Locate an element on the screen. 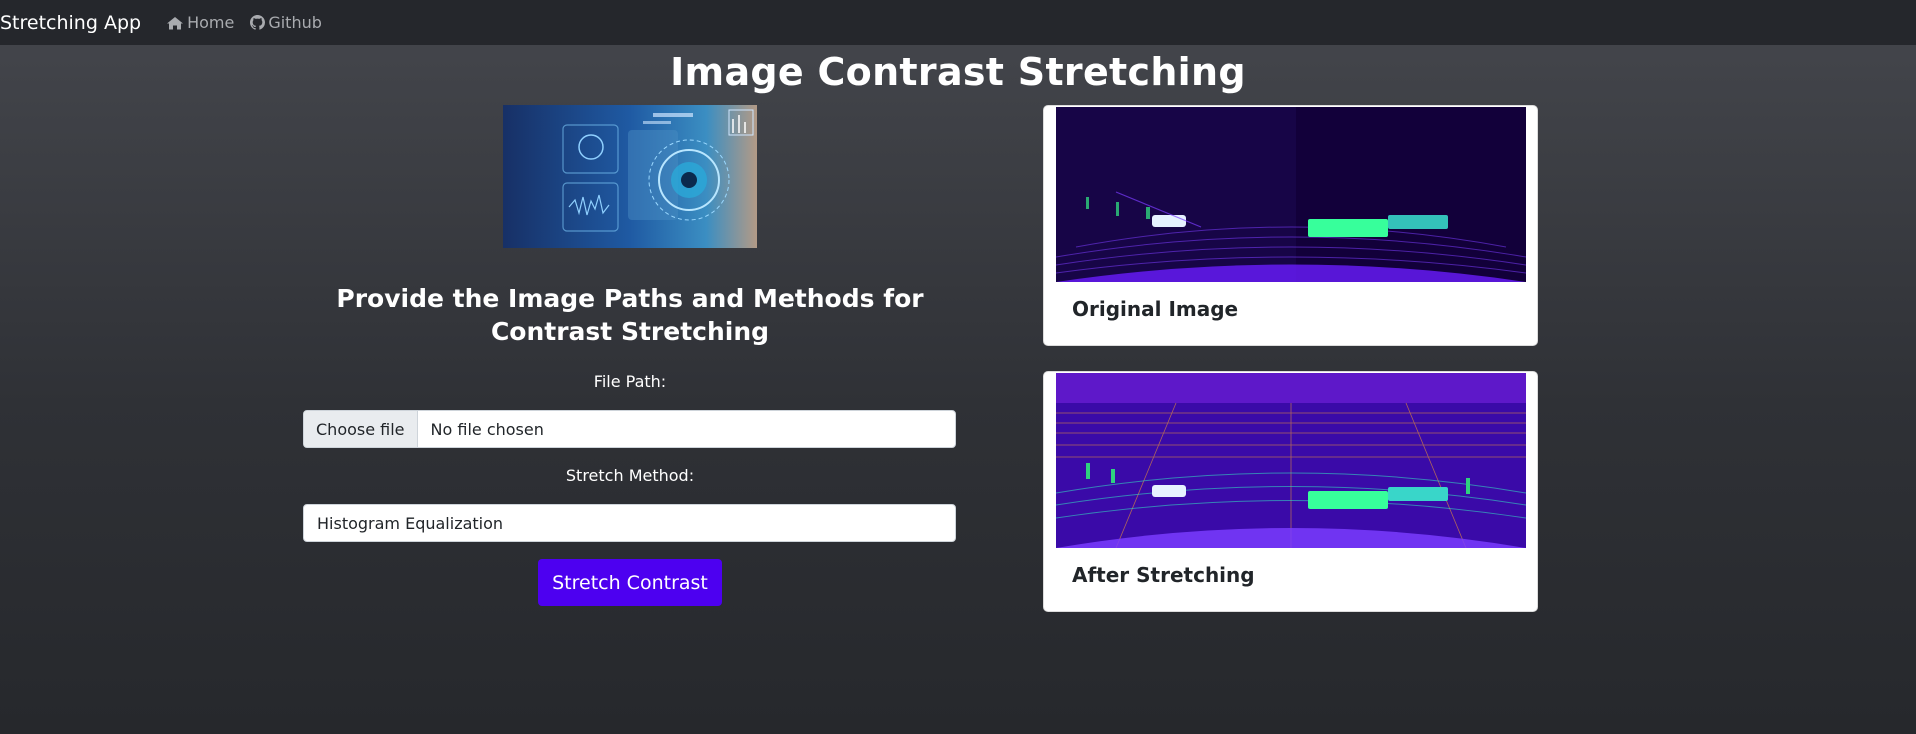 This screenshot has width=1916, height=734. stretch-method-select: Histogram Equalization is located at coordinates (629, 523).